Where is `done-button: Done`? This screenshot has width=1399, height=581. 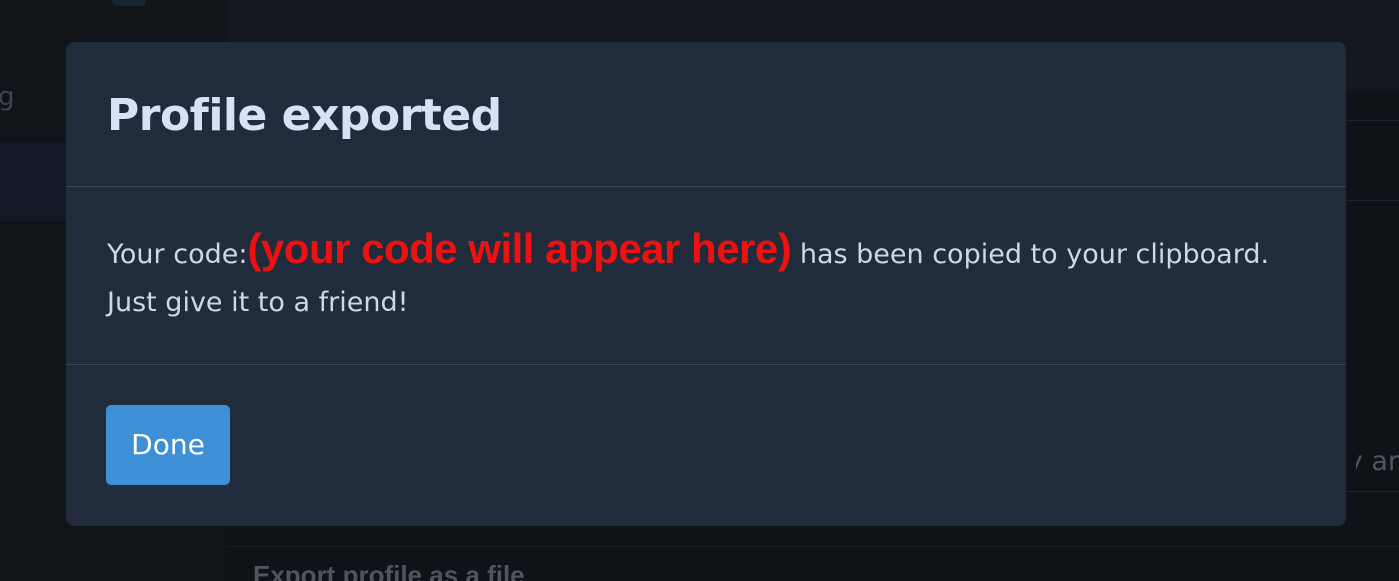
done-button: Done is located at coordinates (168, 445).